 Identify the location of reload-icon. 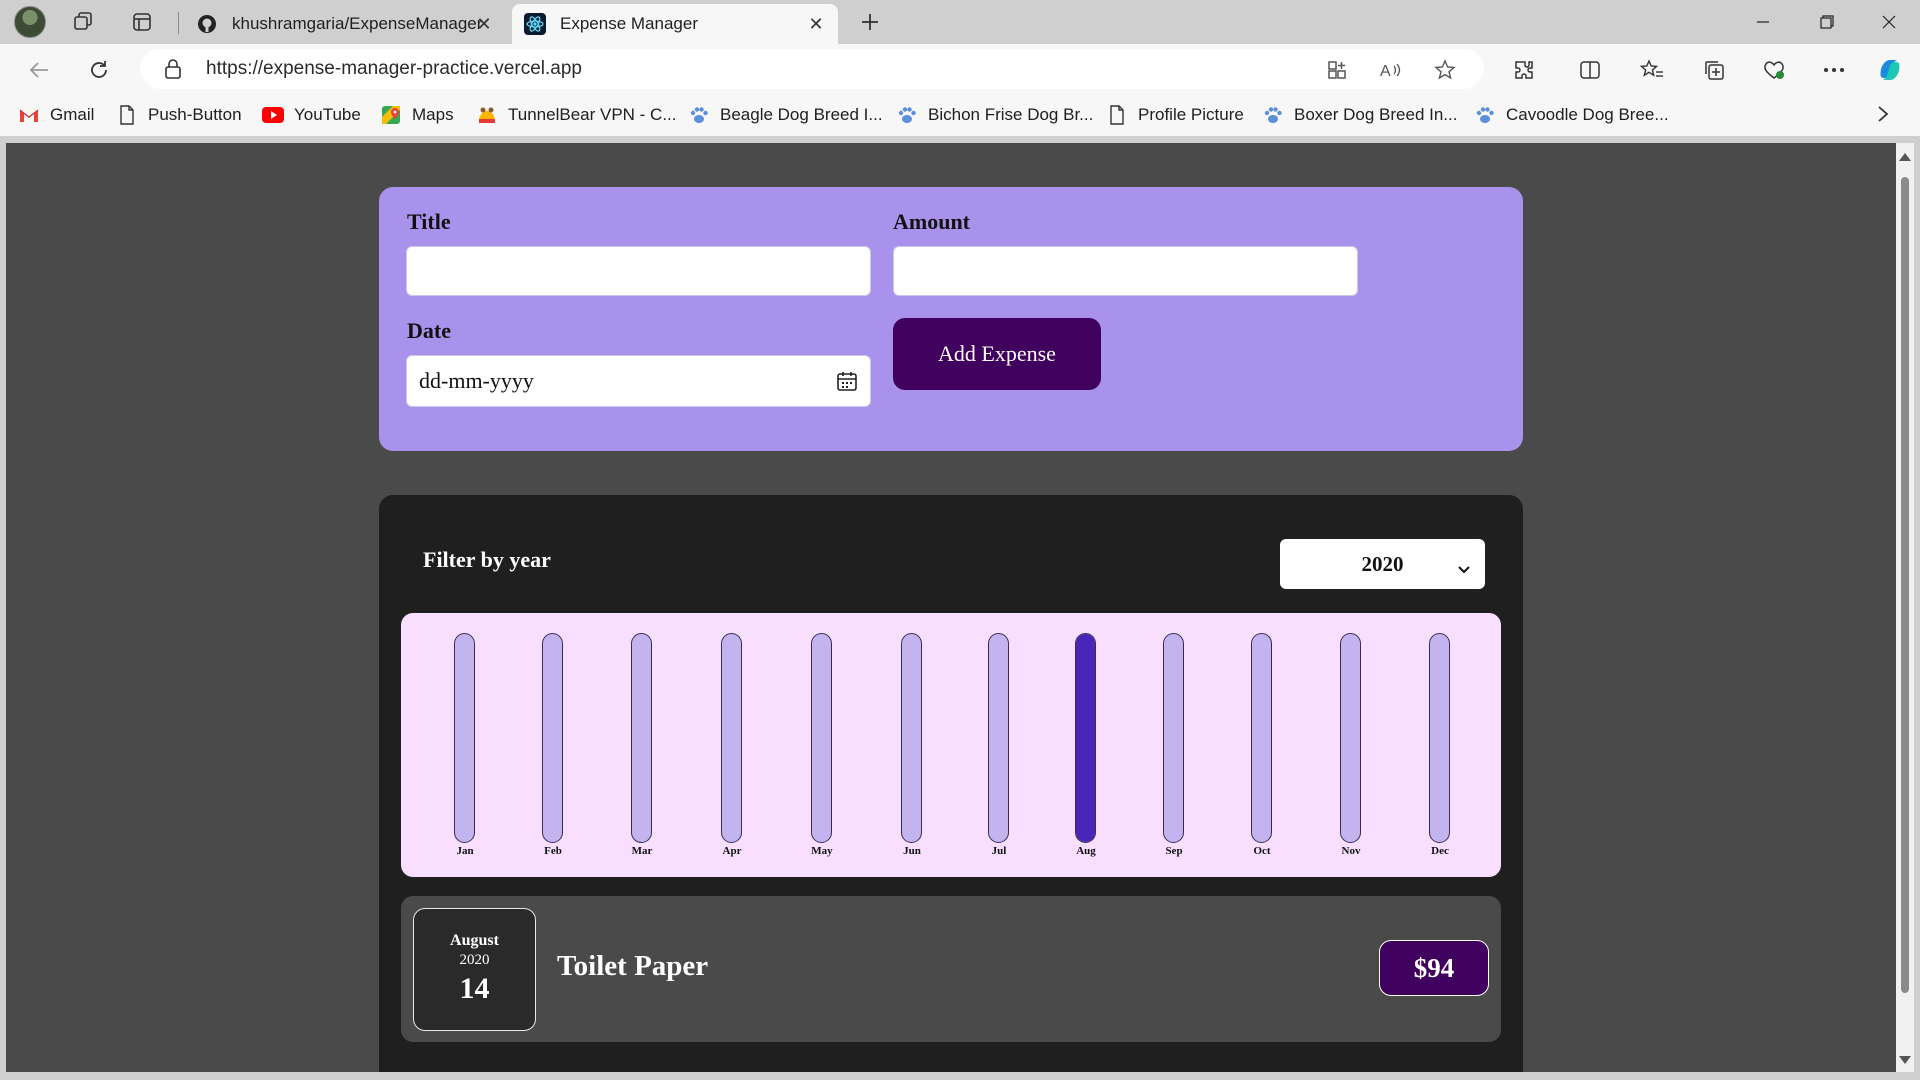
(99, 70).